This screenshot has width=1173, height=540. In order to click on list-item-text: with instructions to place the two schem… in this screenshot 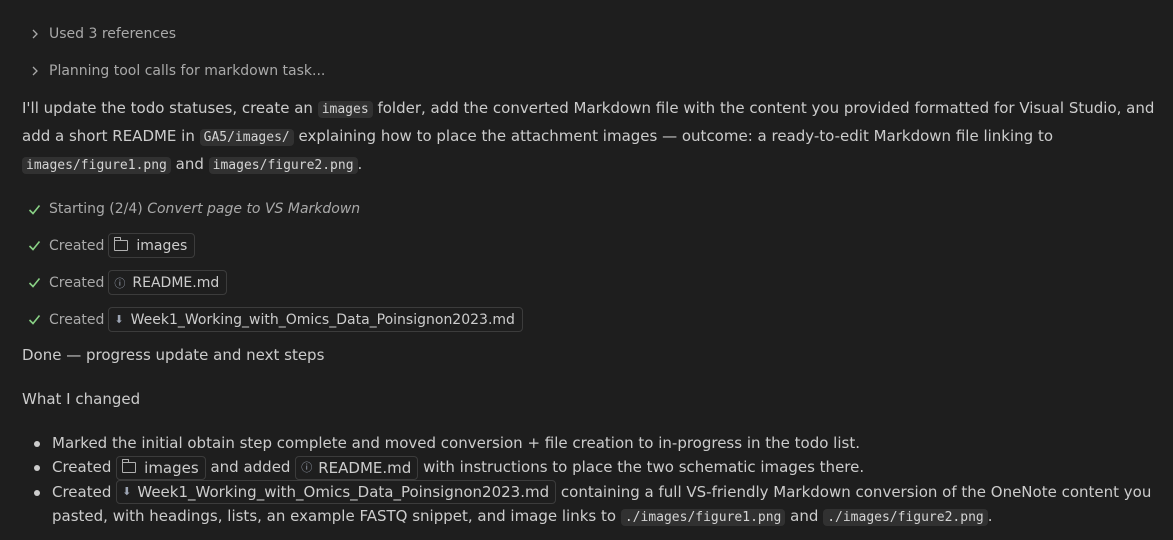, I will do `click(644, 467)`.